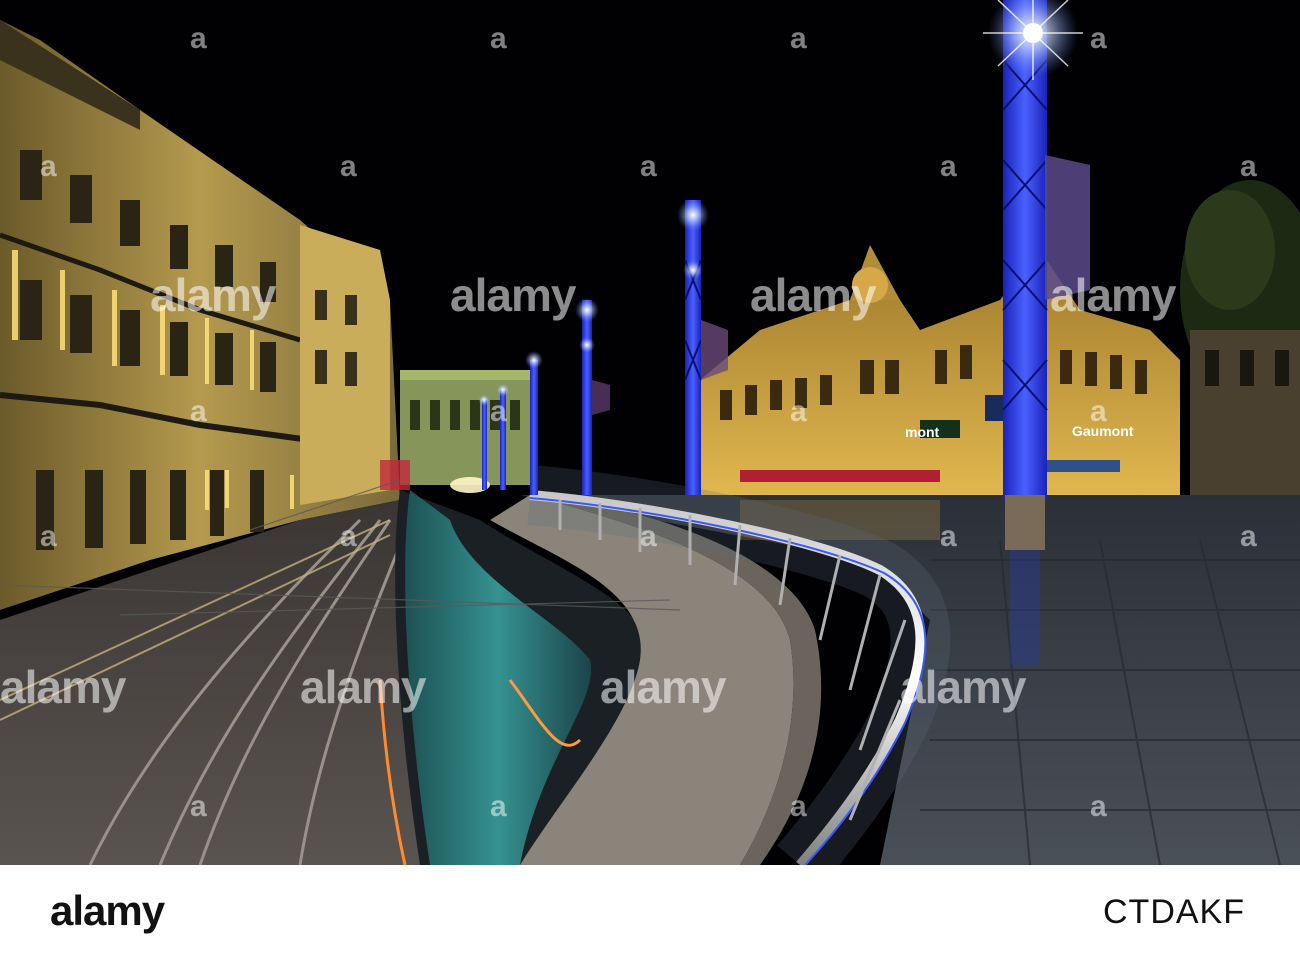 This screenshot has height=955, width=1300. What do you see at coordinates (922, 432) in the screenshot?
I see `gaumont-sign-left: mont` at bounding box center [922, 432].